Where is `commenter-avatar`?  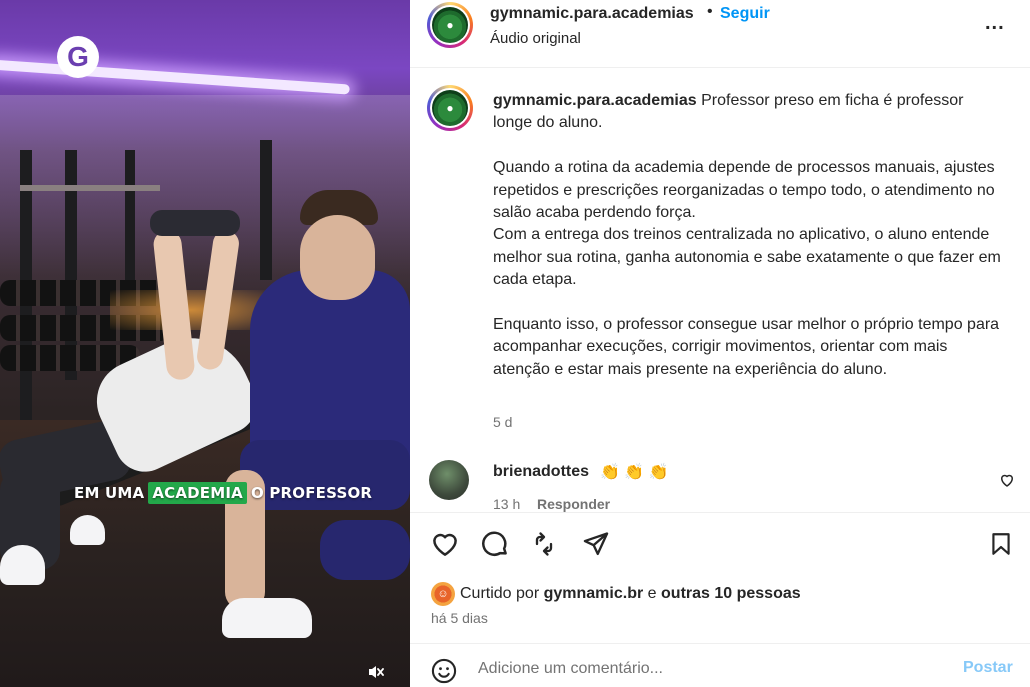 commenter-avatar is located at coordinates (449, 480).